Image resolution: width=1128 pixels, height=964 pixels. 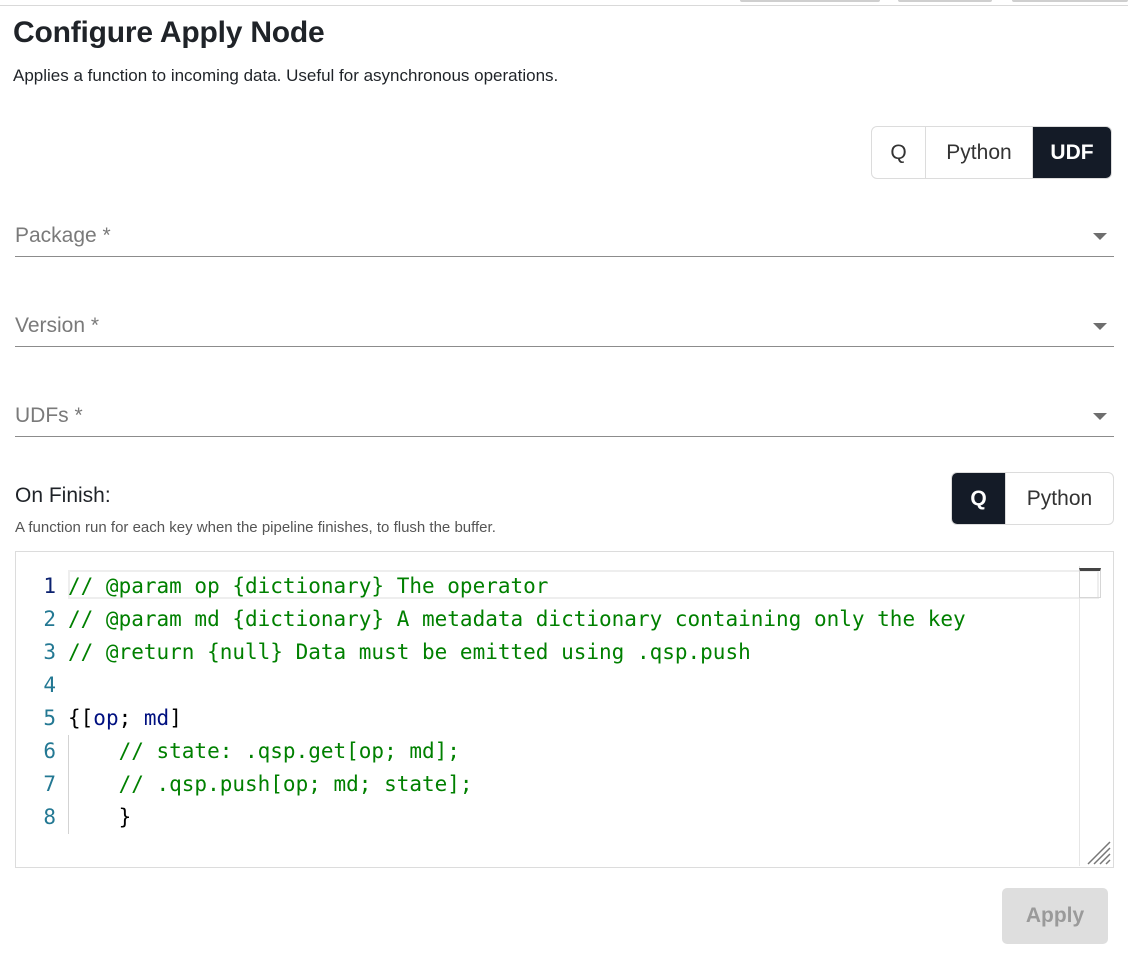 I want to click on page-title: Configure Apply Node, so click(x=169, y=32).